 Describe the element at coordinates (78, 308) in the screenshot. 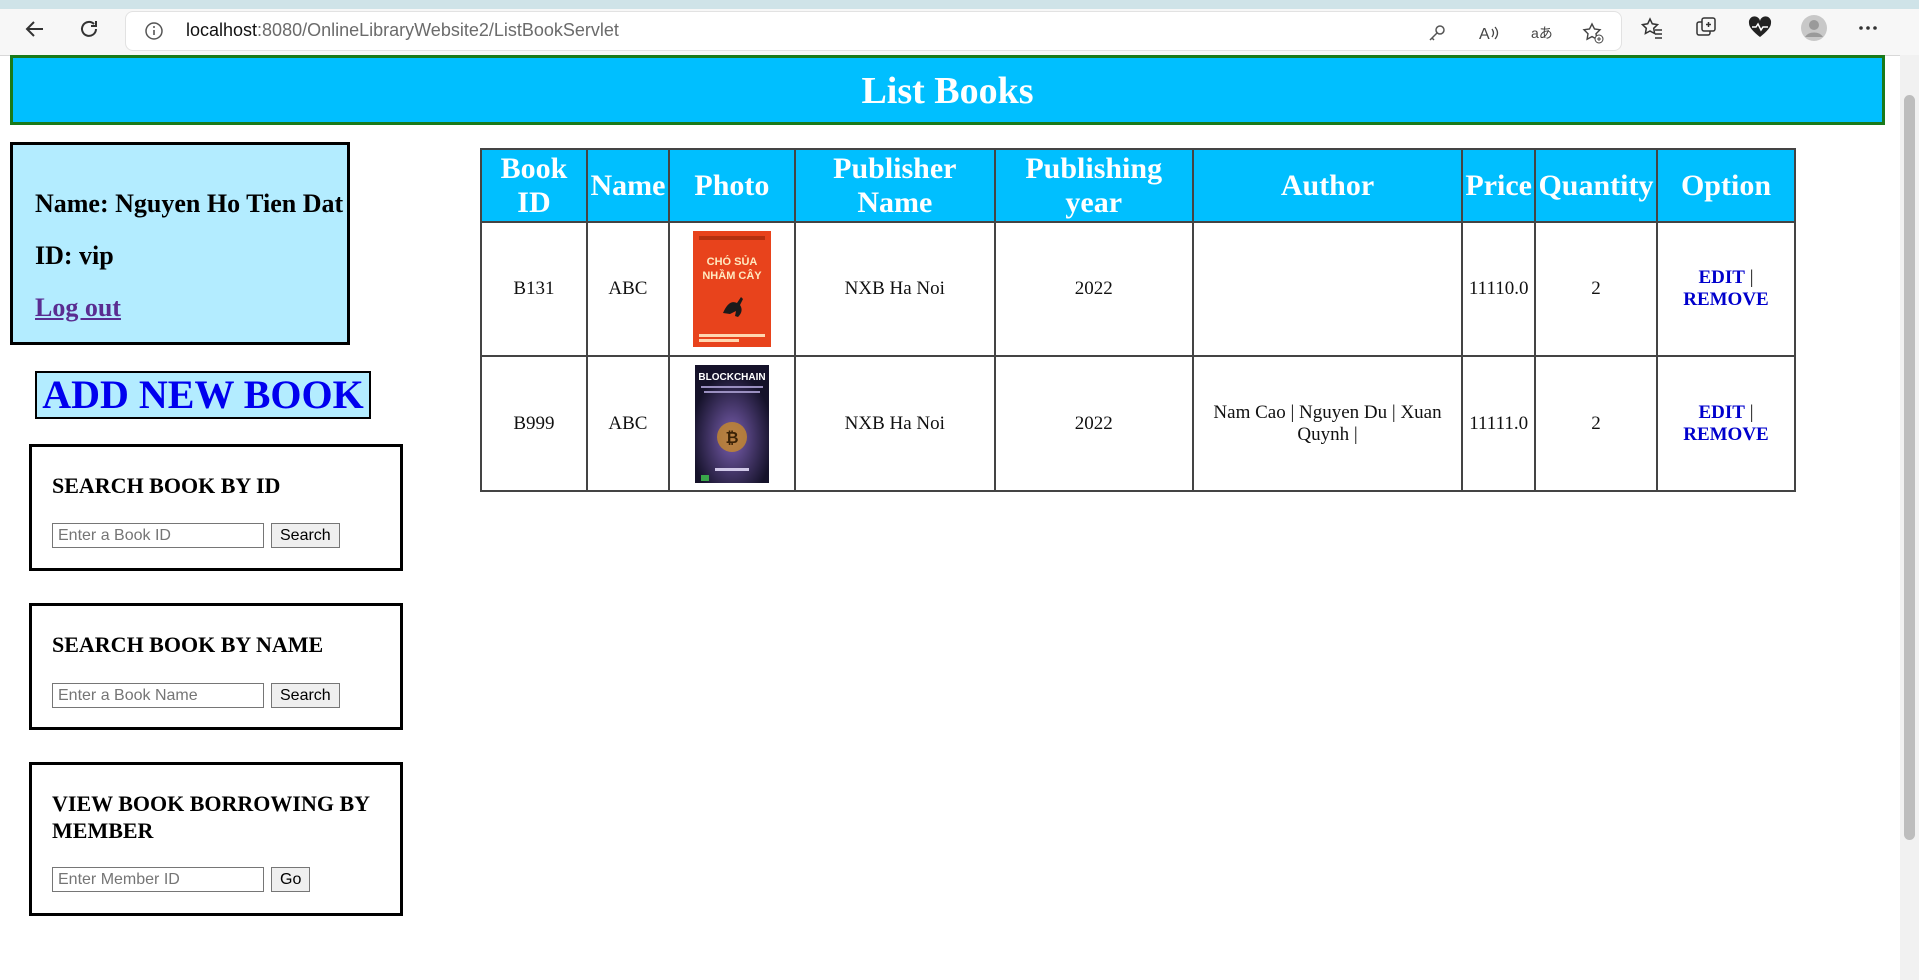

I see `logout-link: Log out` at that location.